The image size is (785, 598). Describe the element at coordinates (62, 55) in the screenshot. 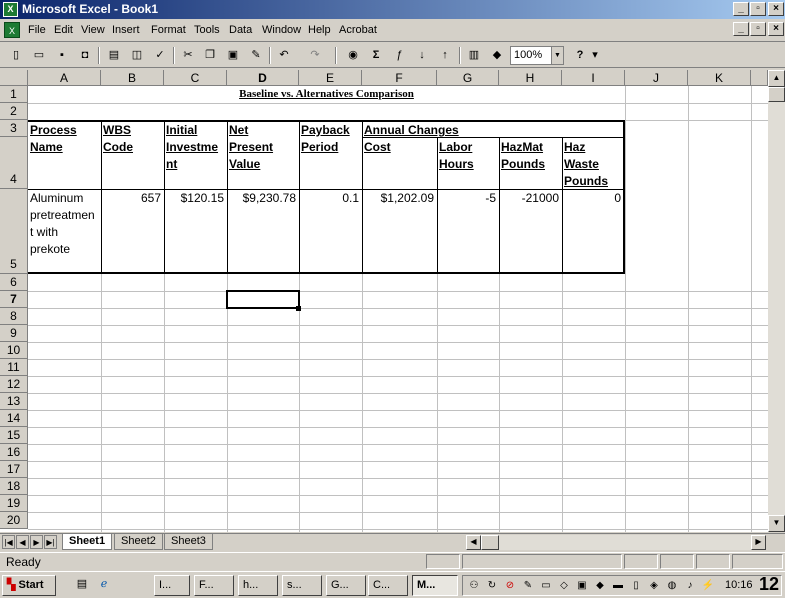

I see `save-icon: ▪` at that location.